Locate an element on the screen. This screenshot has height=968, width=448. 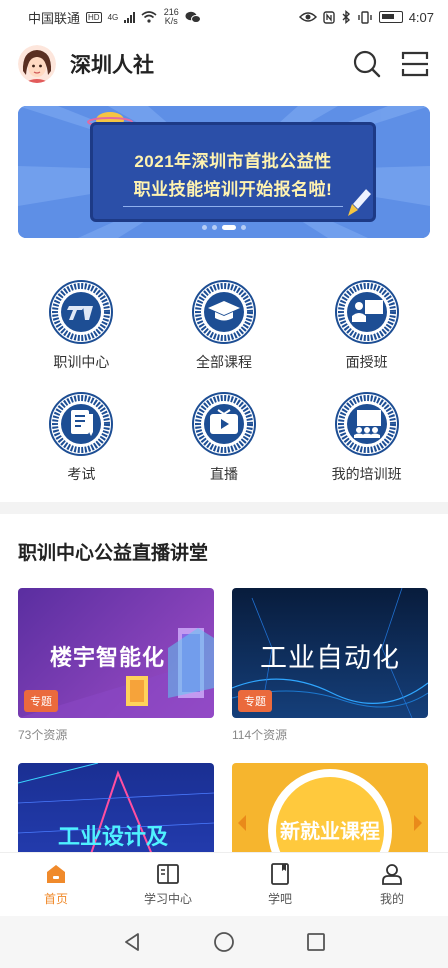
grid-item-my-class: 我的培训班 is located at coordinates (366, 442).